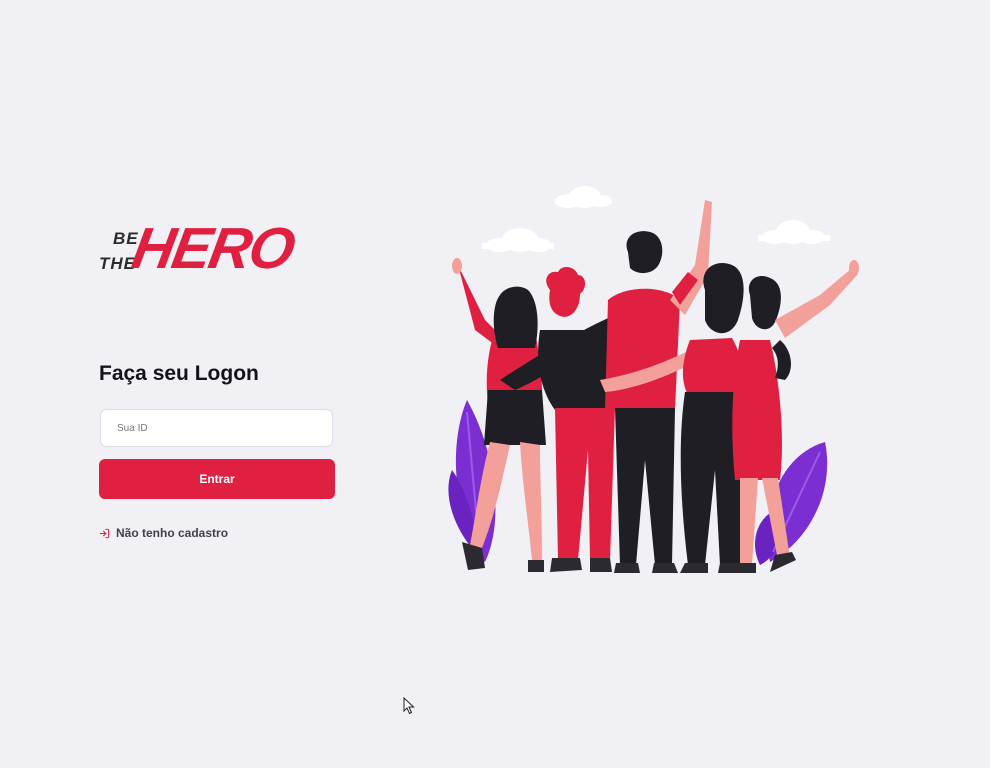  I want to click on be-the-hero-logo: BE THE HERO, so click(198, 254).